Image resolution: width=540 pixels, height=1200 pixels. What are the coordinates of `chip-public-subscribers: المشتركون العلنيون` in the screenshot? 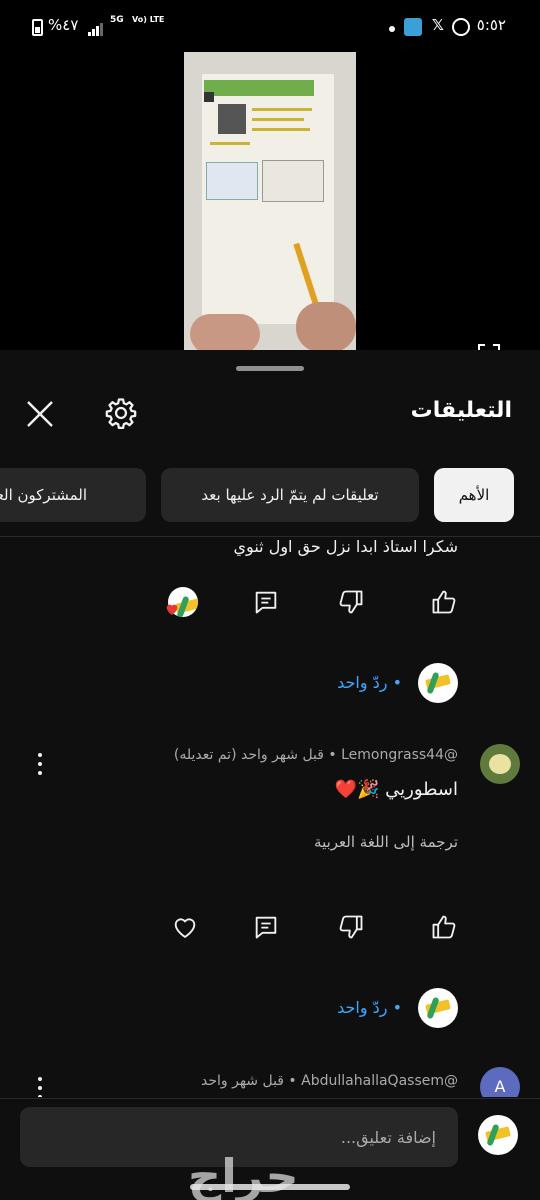 It's located at (73, 495).